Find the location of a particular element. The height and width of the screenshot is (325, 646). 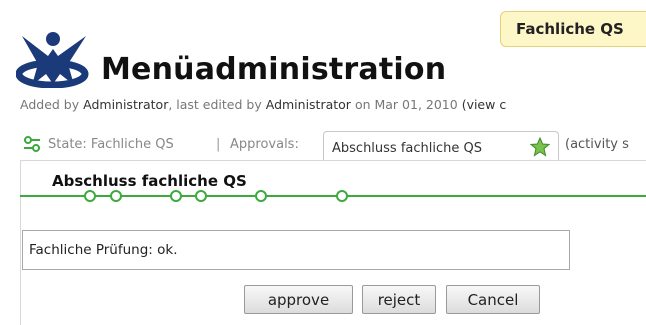

edited-by-user-link: Administrator is located at coordinates (308, 104).